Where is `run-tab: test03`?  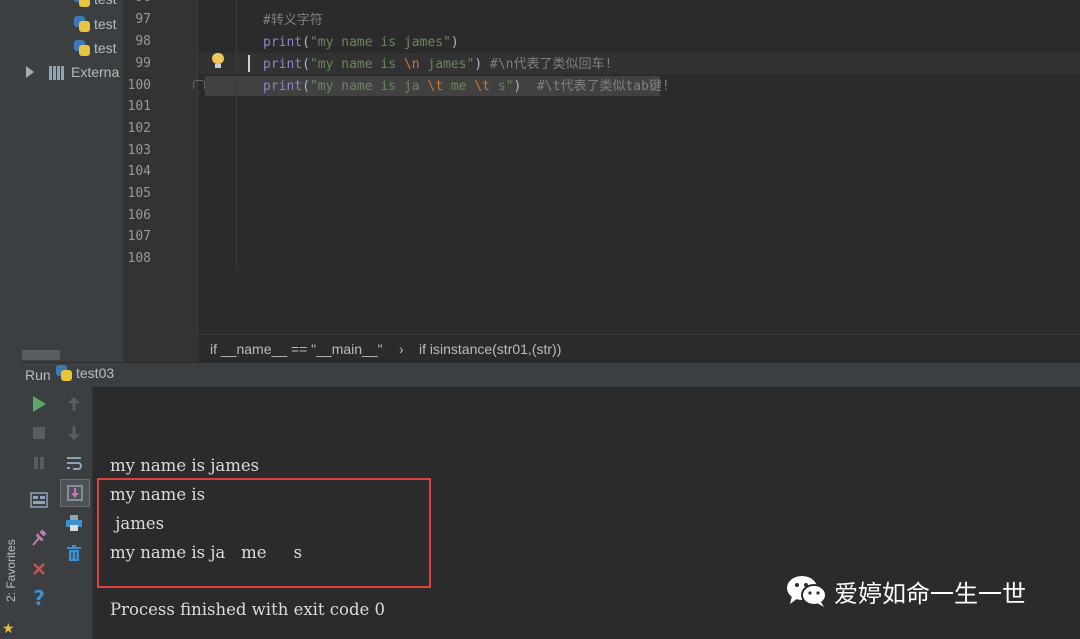 run-tab: test03 is located at coordinates (85, 373).